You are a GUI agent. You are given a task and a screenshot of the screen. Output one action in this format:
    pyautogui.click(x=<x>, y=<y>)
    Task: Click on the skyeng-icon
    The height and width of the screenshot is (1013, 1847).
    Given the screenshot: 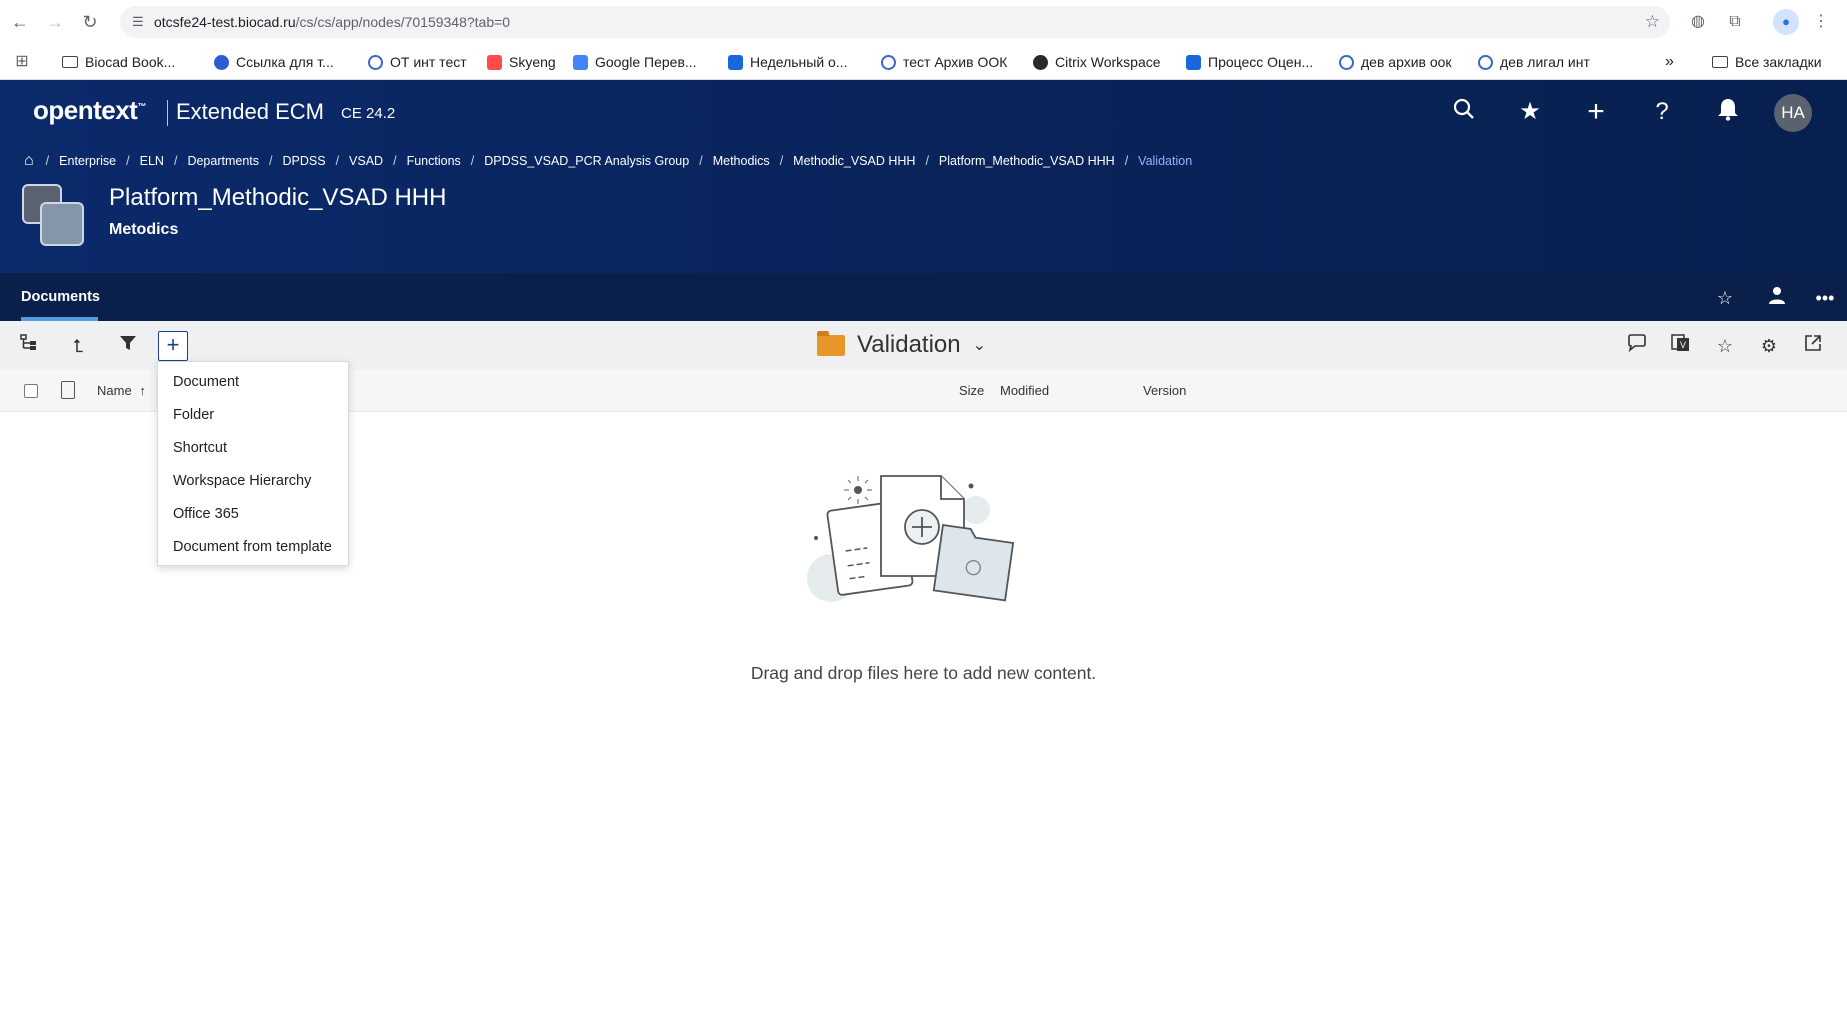 What is the action you would take?
    pyautogui.click(x=494, y=62)
    